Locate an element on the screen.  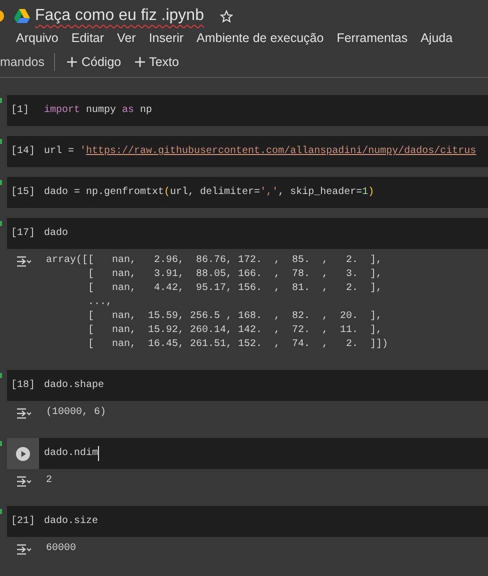
menu-item: Ver is located at coordinates (126, 38).